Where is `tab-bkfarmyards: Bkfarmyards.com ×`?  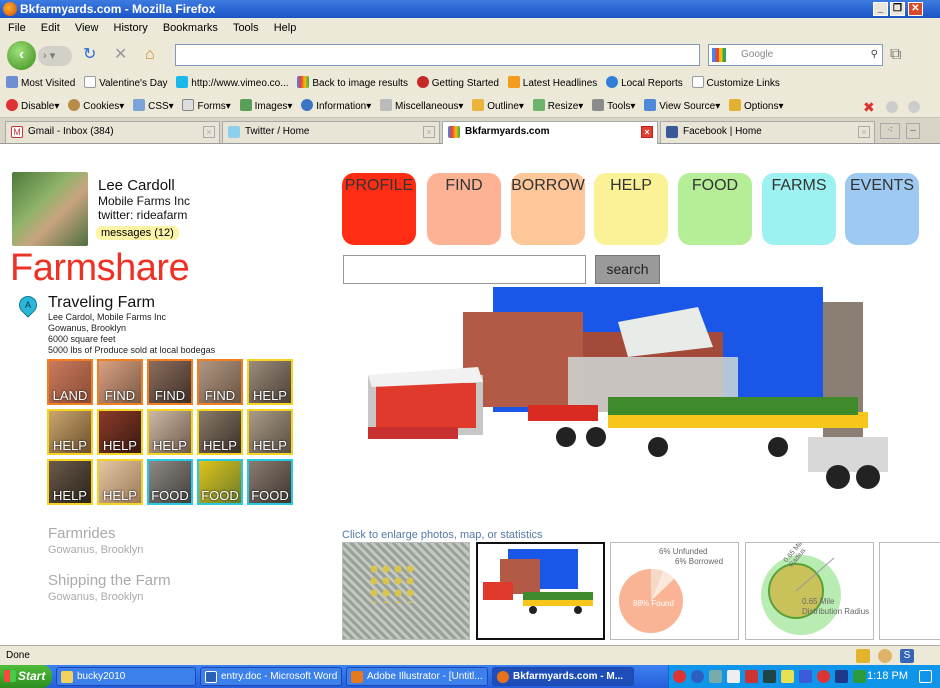
tab-bkfarmyards: Bkfarmyards.com × is located at coordinates (550, 132).